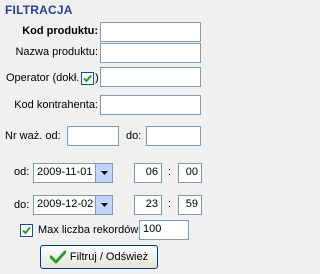 The image size is (320, 274). What do you see at coordinates (22, 205) in the screenshot?
I see `date-to-label: do:` at bounding box center [22, 205].